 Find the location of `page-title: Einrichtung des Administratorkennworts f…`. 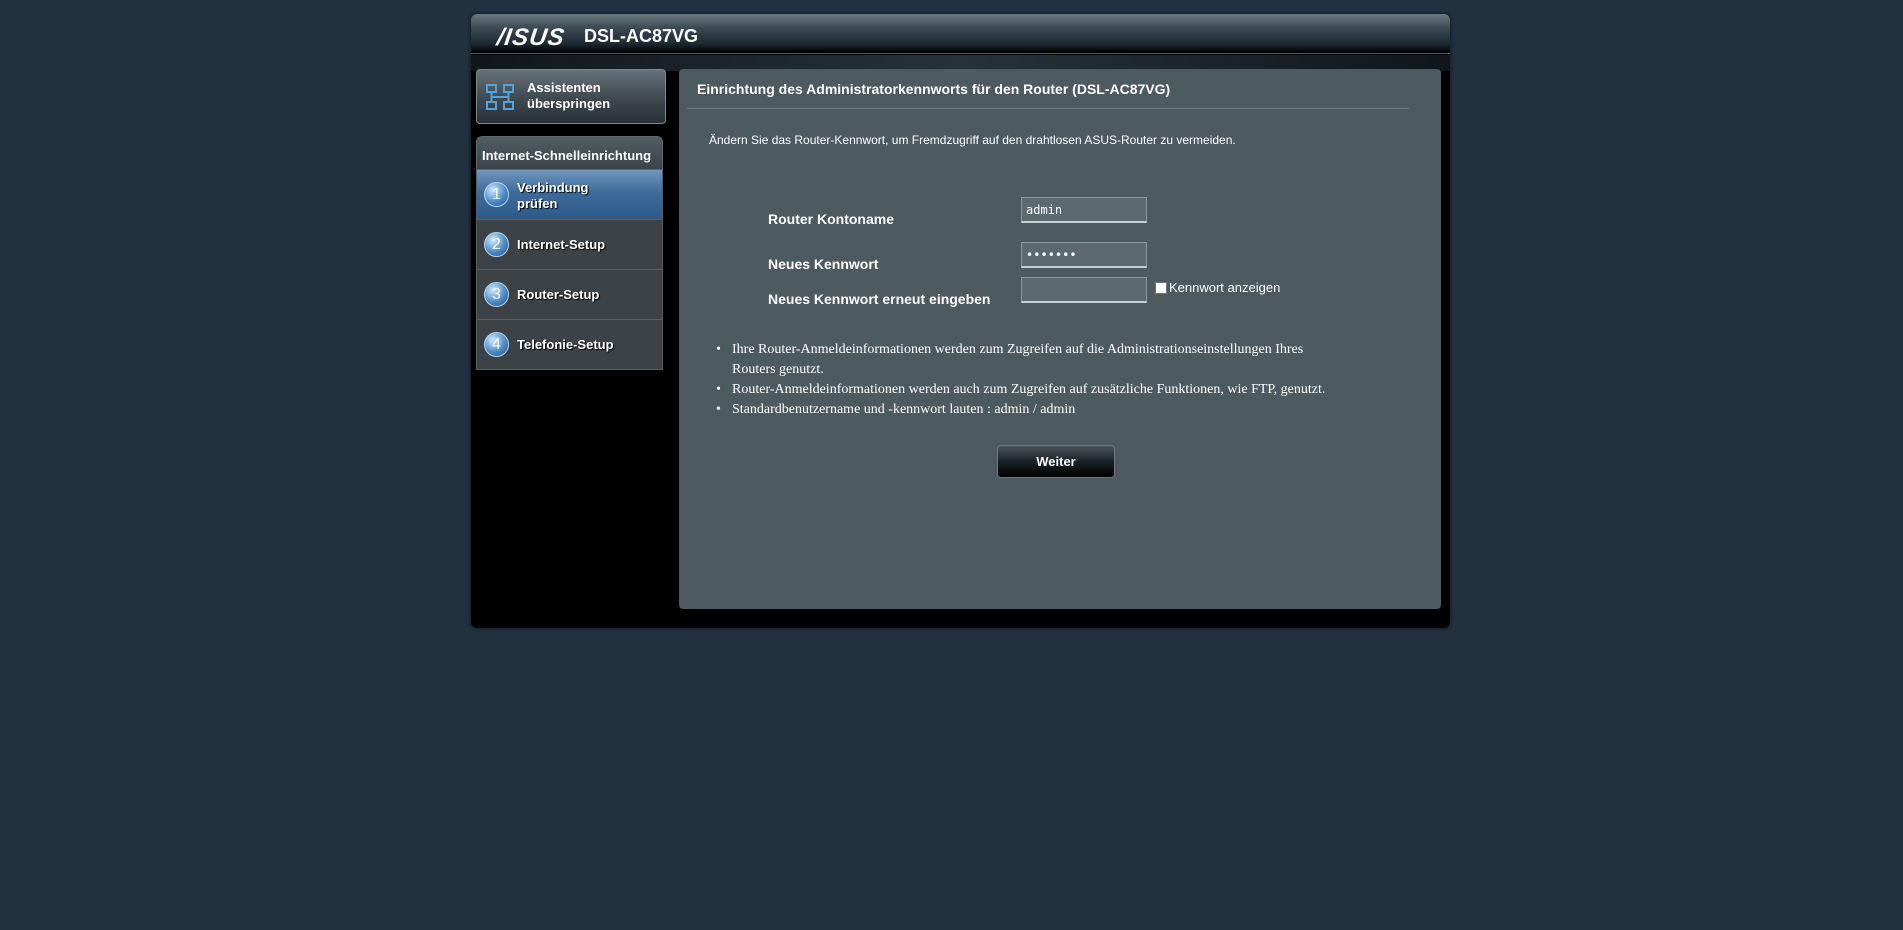

page-title: Einrichtung des Administratorkennworts f… is located at coordinates (934, 89).